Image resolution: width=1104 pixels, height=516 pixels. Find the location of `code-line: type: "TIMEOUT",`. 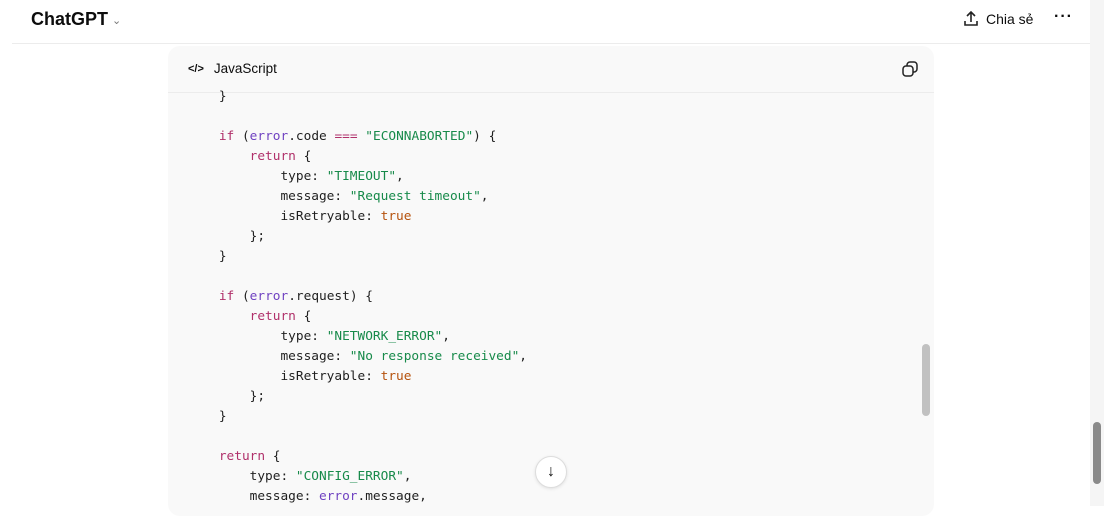

code-line: type: "TIMEOUT", is located at coordinates (357, 177).